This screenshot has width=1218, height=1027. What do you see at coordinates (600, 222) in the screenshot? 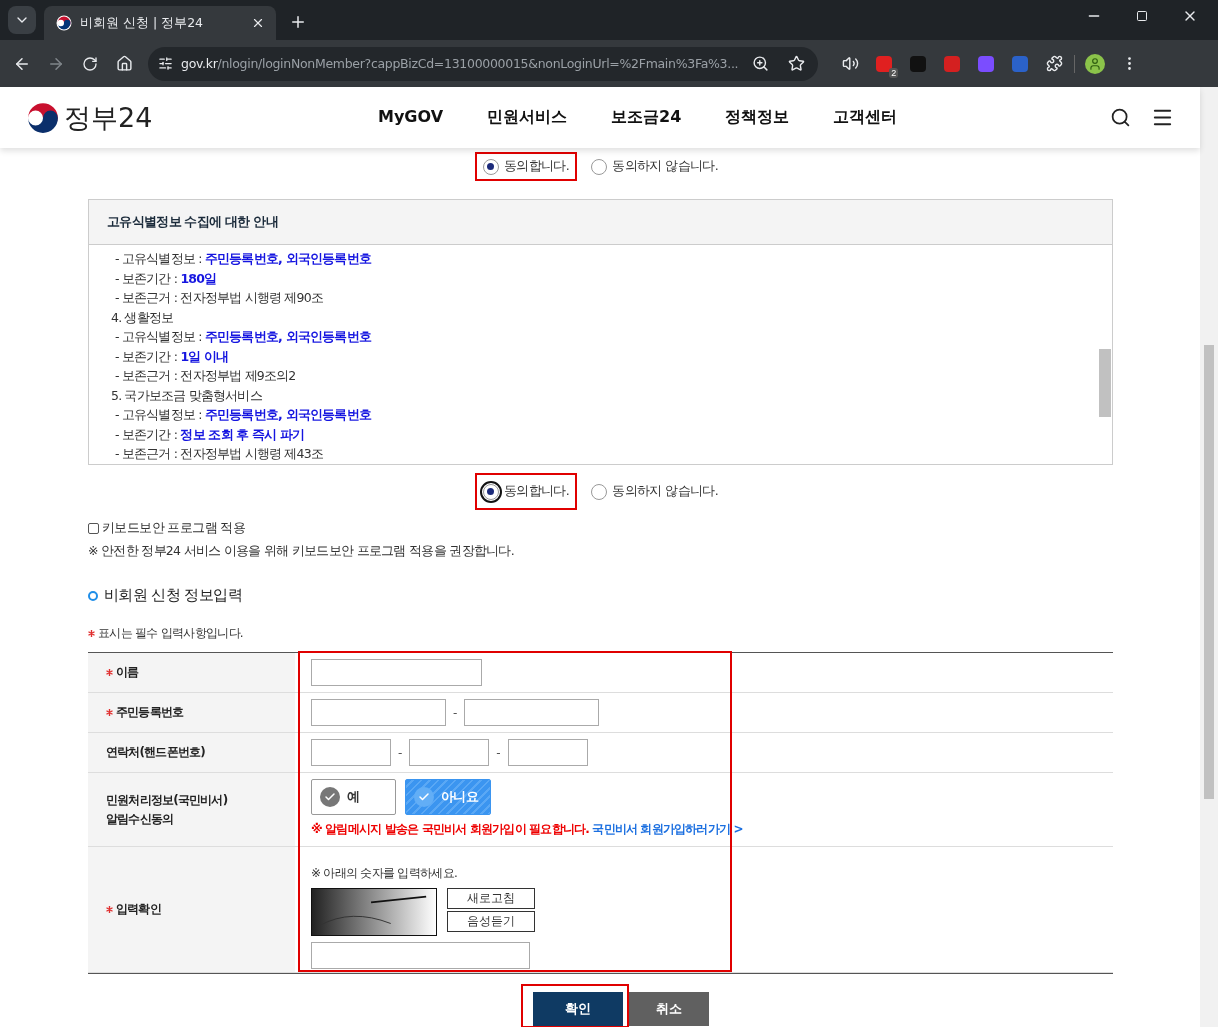
I see `notice-title: 고유식별정보 수집에 대한 안내` at bounding box center [600, 222].